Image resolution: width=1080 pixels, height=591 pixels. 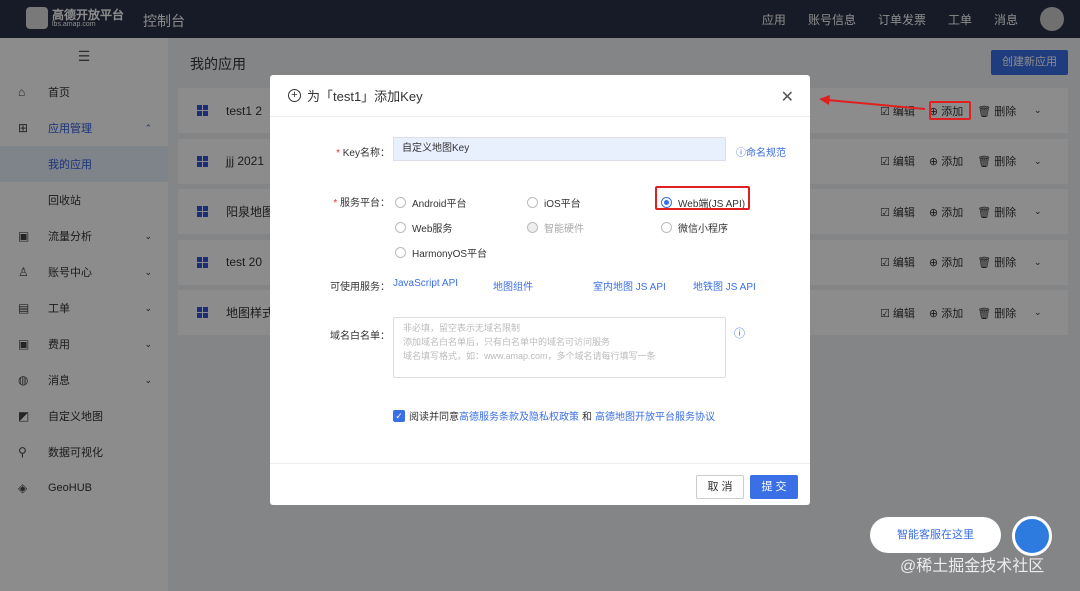 I want to click on platform-label: 服务平台：, so click(x=365, y=203).